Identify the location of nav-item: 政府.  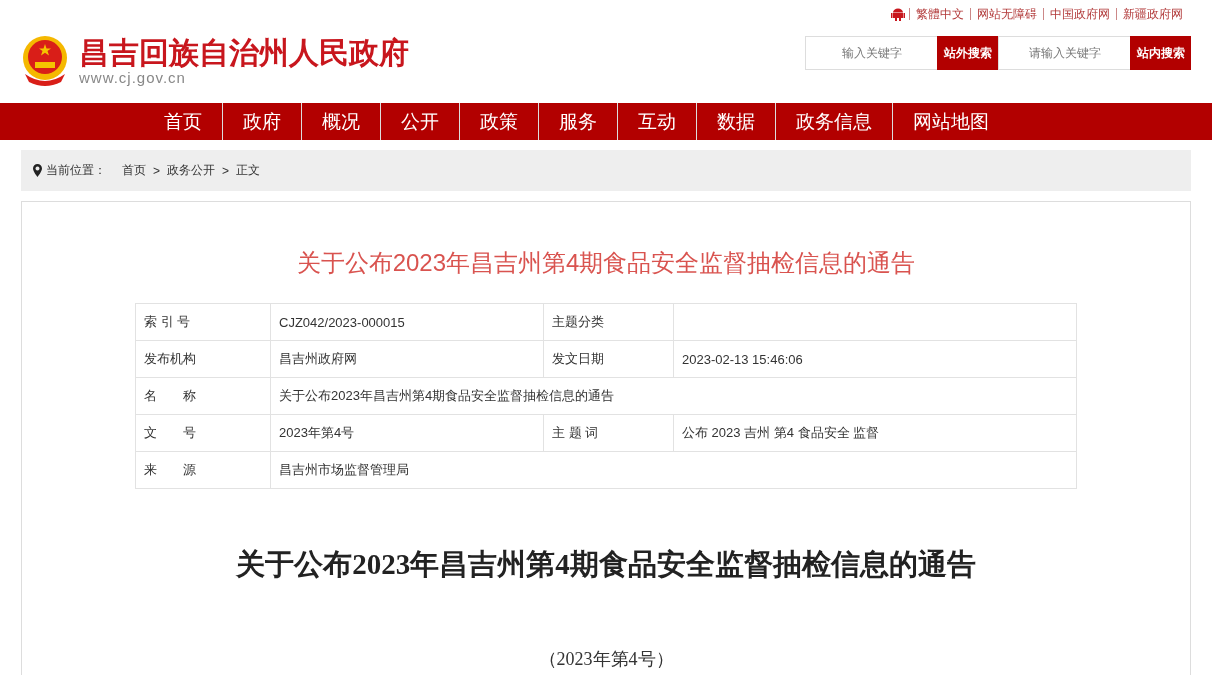
(262, 121).